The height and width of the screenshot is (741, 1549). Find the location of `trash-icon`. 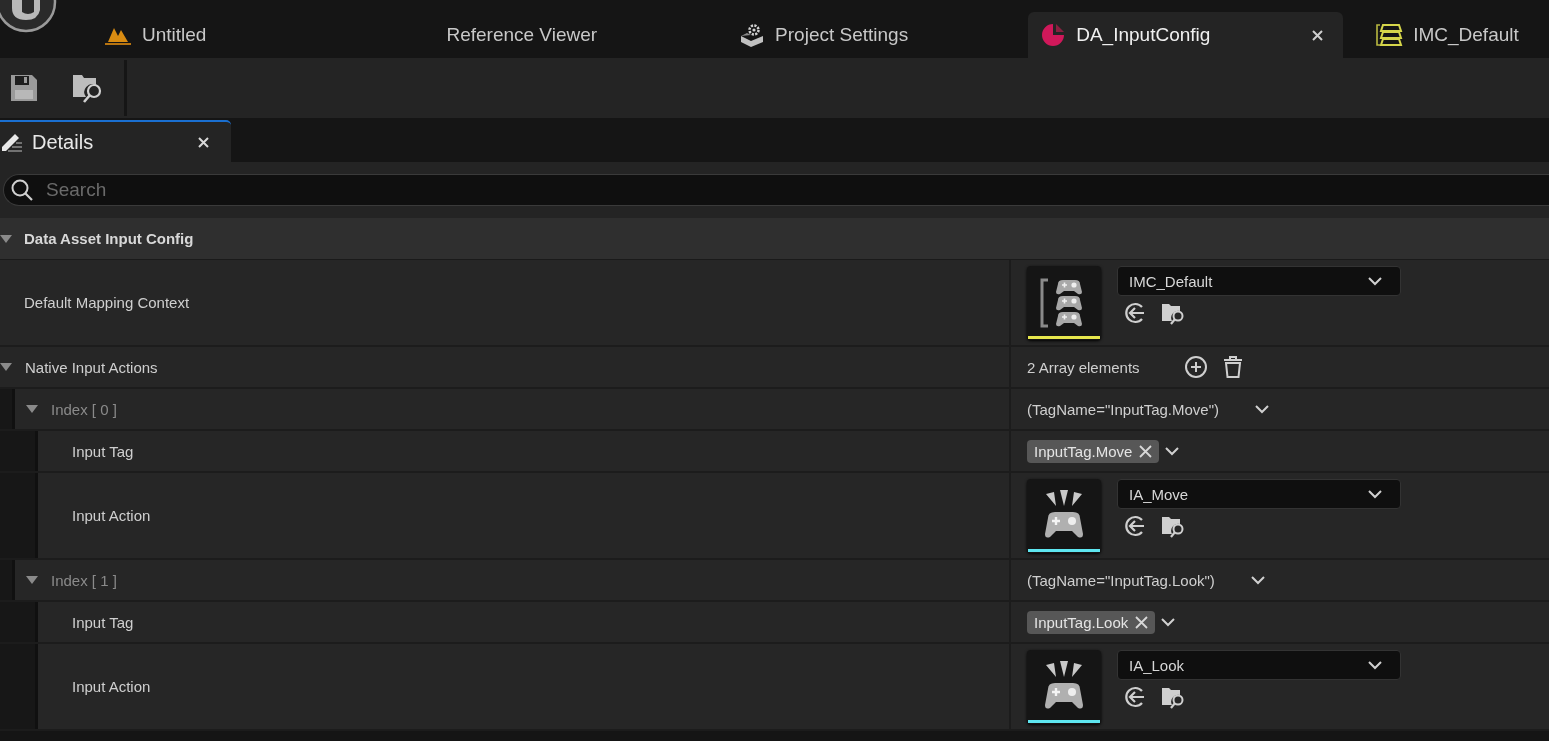

trash-icon is located at coordinates (1232, 367).